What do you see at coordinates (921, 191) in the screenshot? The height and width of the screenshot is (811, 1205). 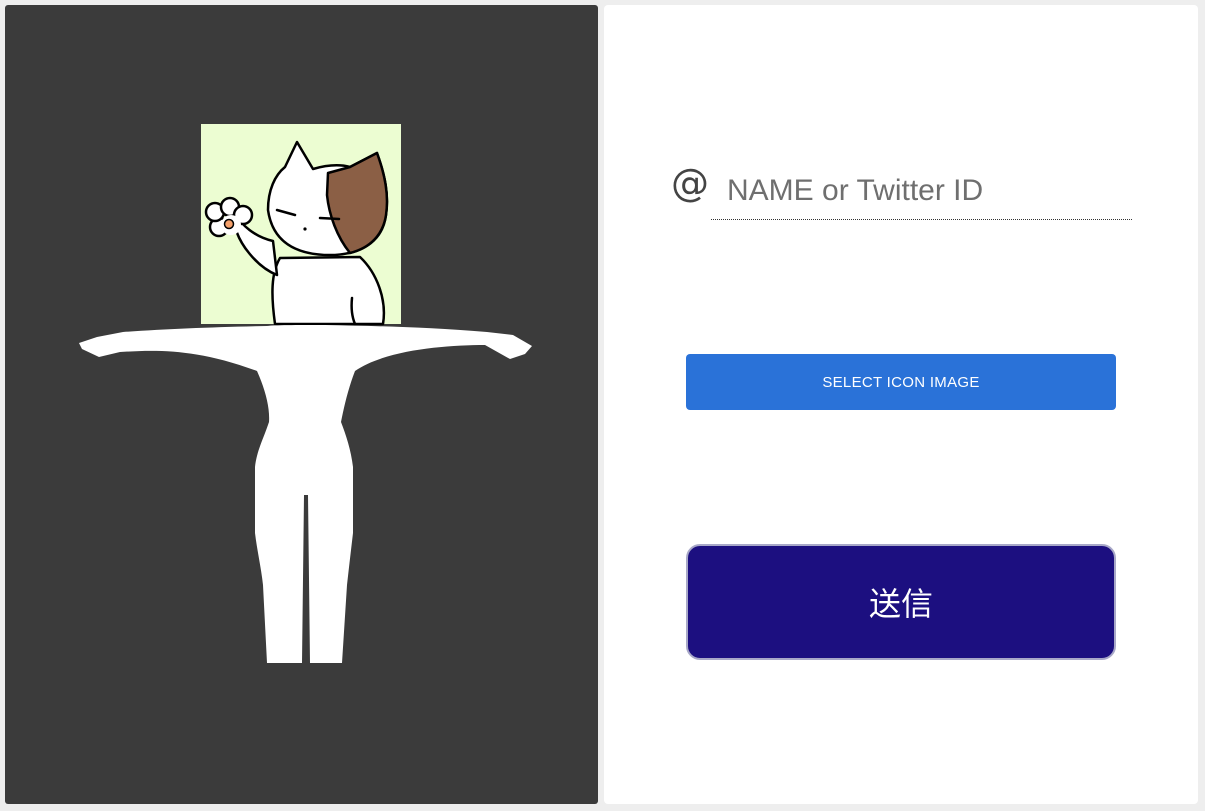 I see `name-or-twitter-id-input` at bounding box center [921, 191].